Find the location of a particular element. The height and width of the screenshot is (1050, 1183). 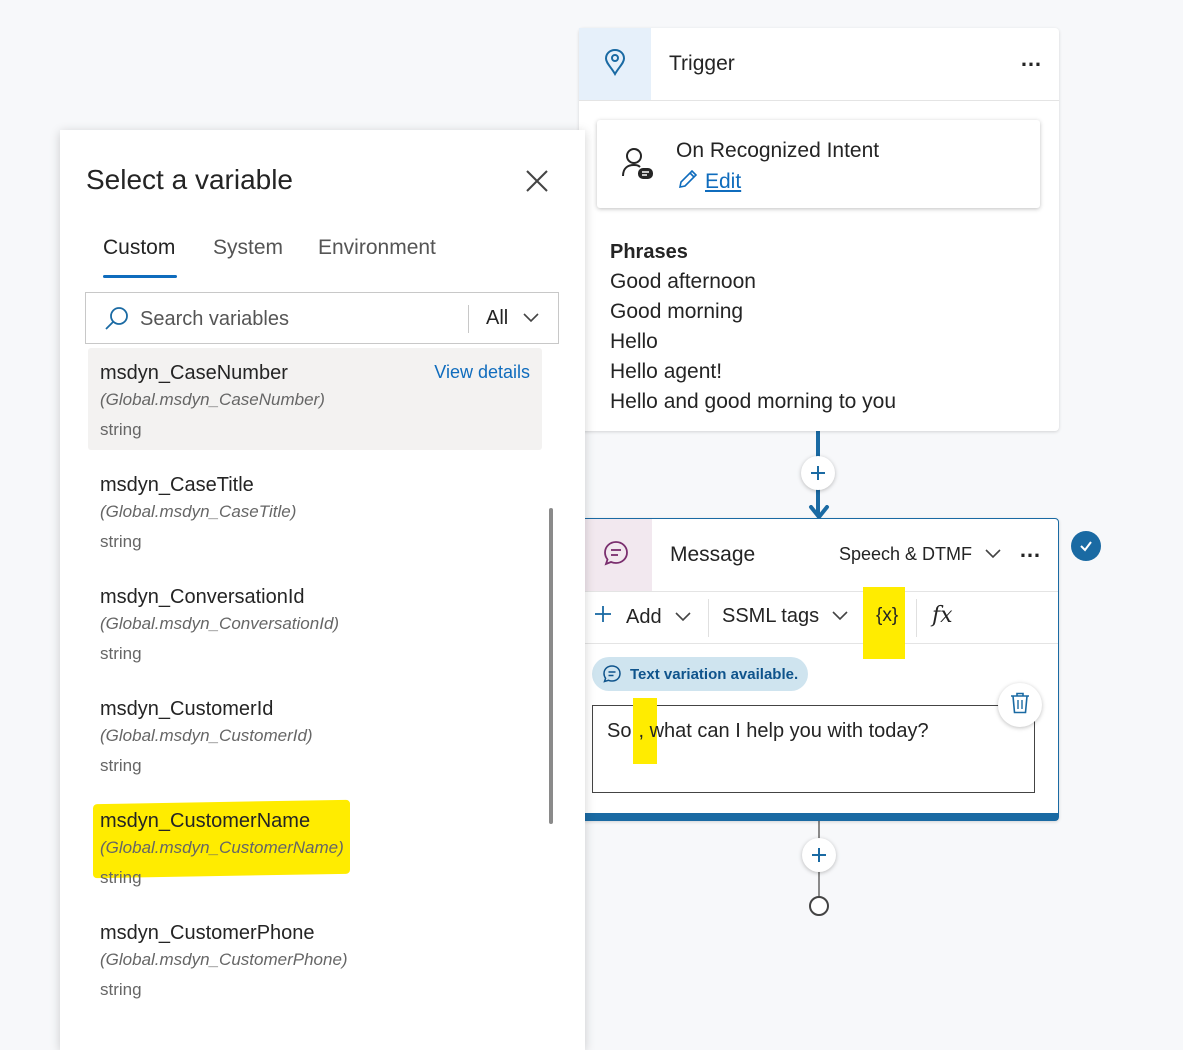

mode-label: Speech & DTMF is located at coordinates (906, 554).